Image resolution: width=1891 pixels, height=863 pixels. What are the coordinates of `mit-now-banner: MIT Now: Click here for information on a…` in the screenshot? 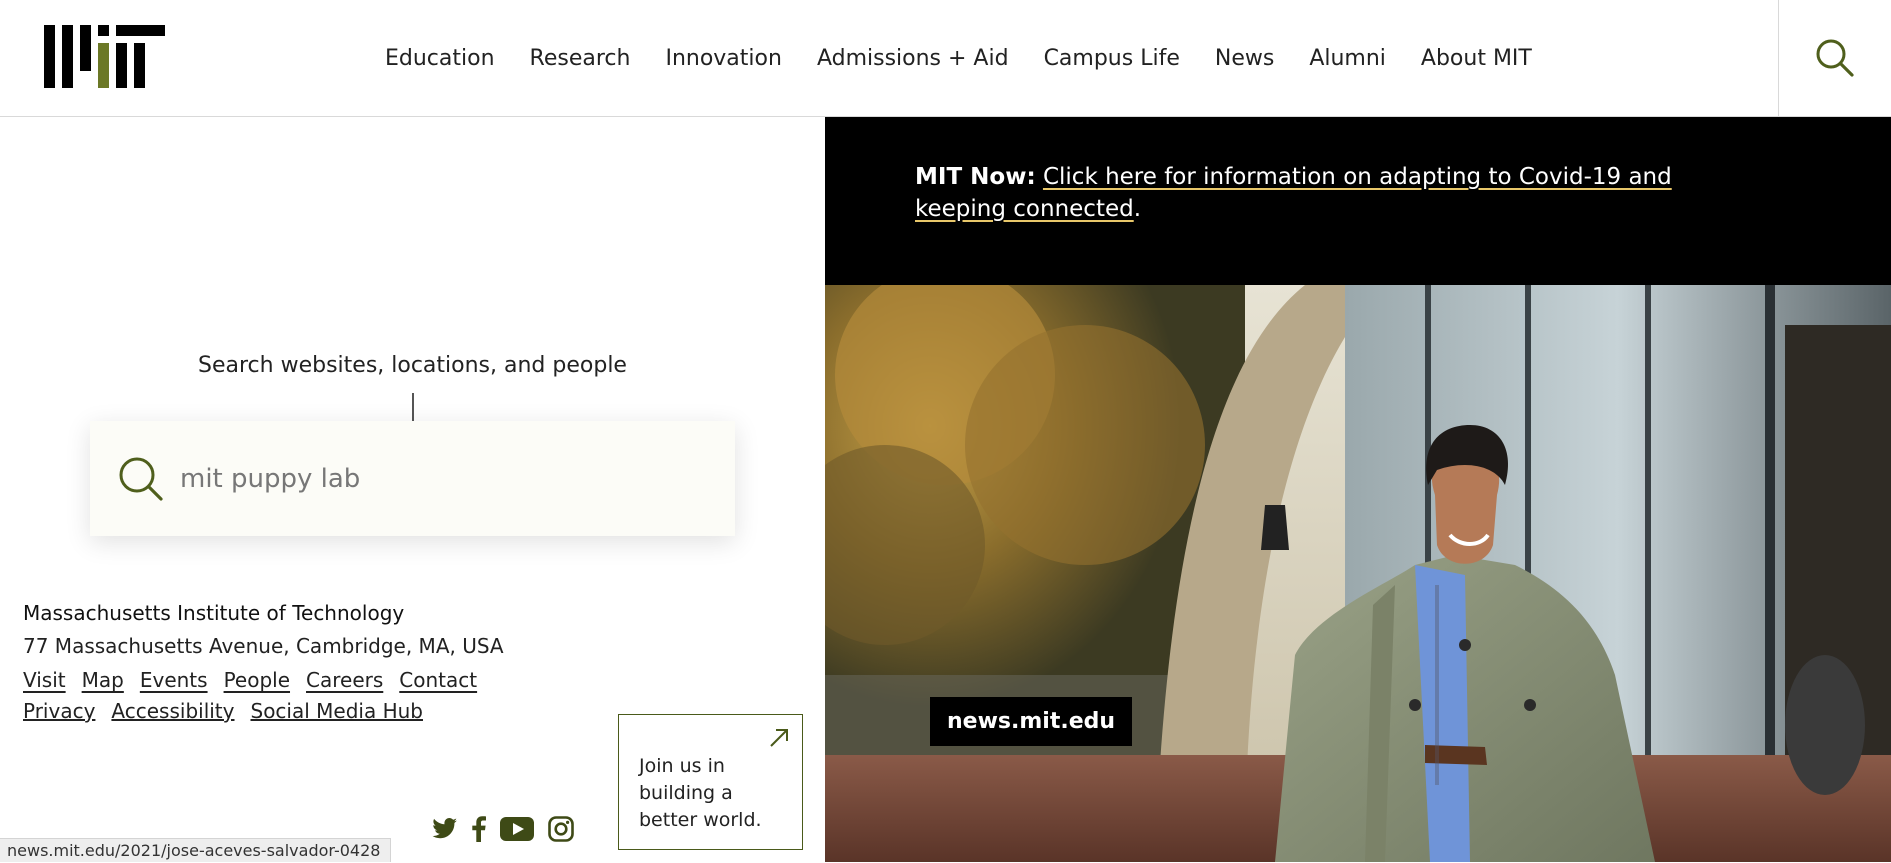 It's located at (1358, 201).